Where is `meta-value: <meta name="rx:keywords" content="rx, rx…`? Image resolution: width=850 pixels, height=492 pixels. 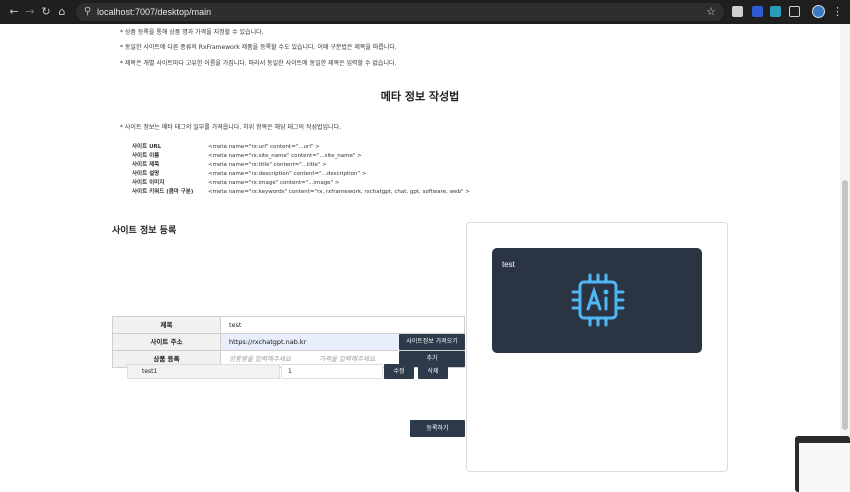 meta-value: <meta name="rx:keywords" content="rx, rx… is located at coordinates (339, 192).